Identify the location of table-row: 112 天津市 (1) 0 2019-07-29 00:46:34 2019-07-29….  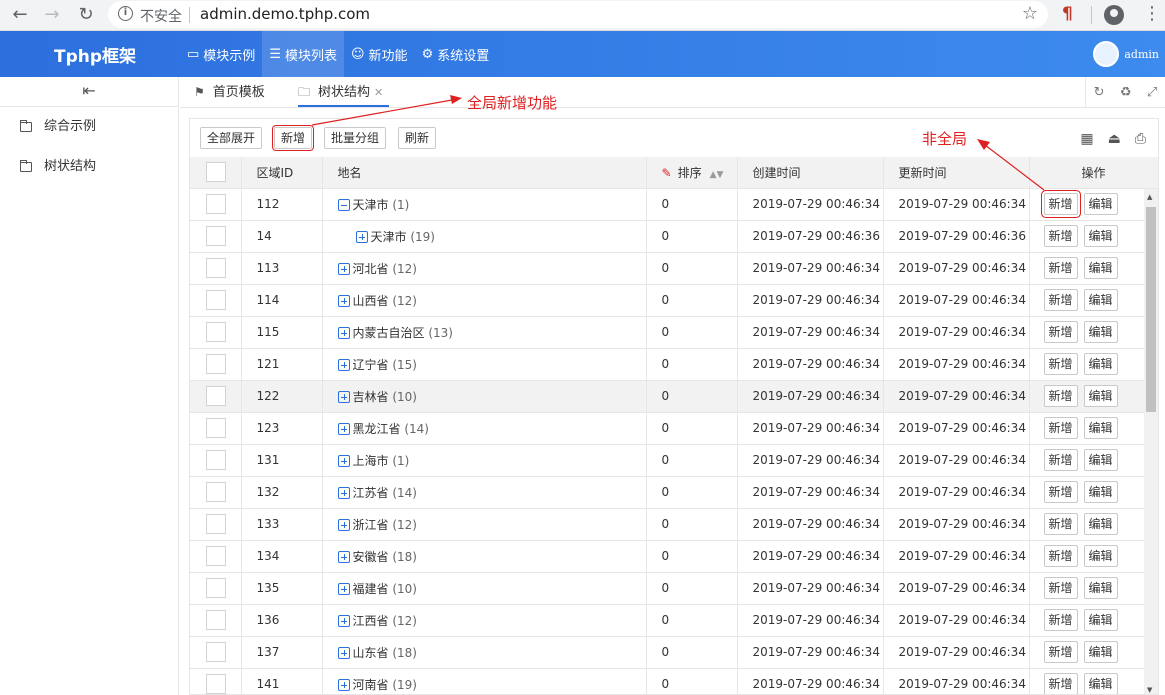
(674, 204).